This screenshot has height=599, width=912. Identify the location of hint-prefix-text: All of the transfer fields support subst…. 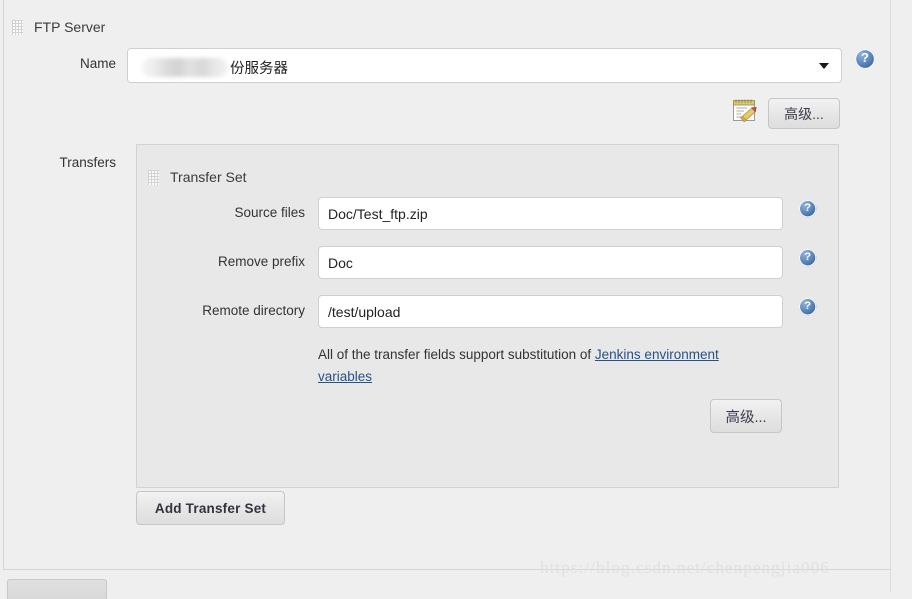
(456, 354).